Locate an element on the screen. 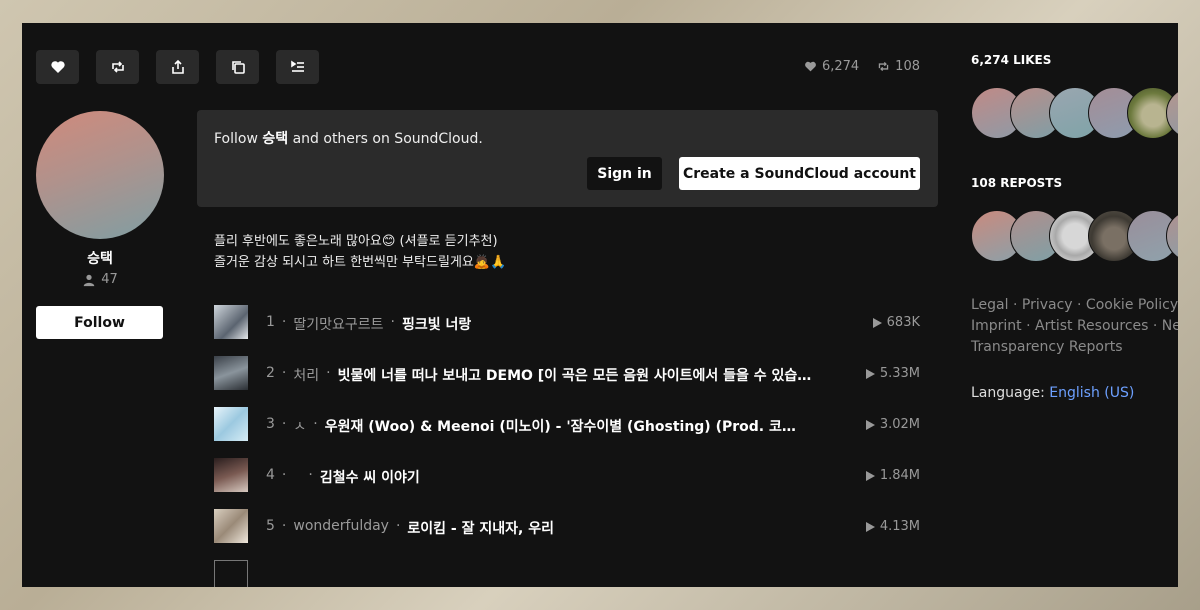  copy-link-button is located at coordinates (237, 67).